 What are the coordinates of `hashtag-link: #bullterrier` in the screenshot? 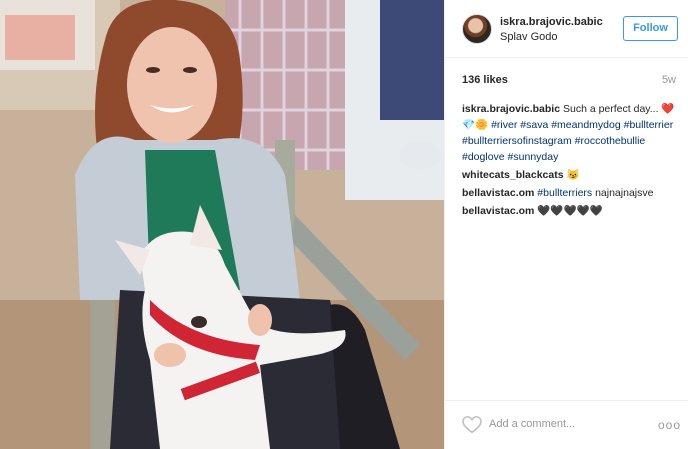 It's located at (649, 125).